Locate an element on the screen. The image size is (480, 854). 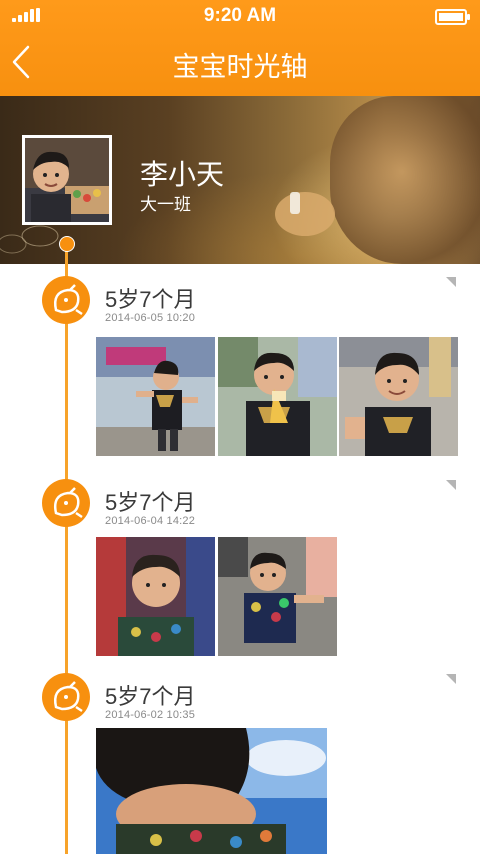
entry-date: 2014-06-04 14:22 is located at coordinates (150, 521).